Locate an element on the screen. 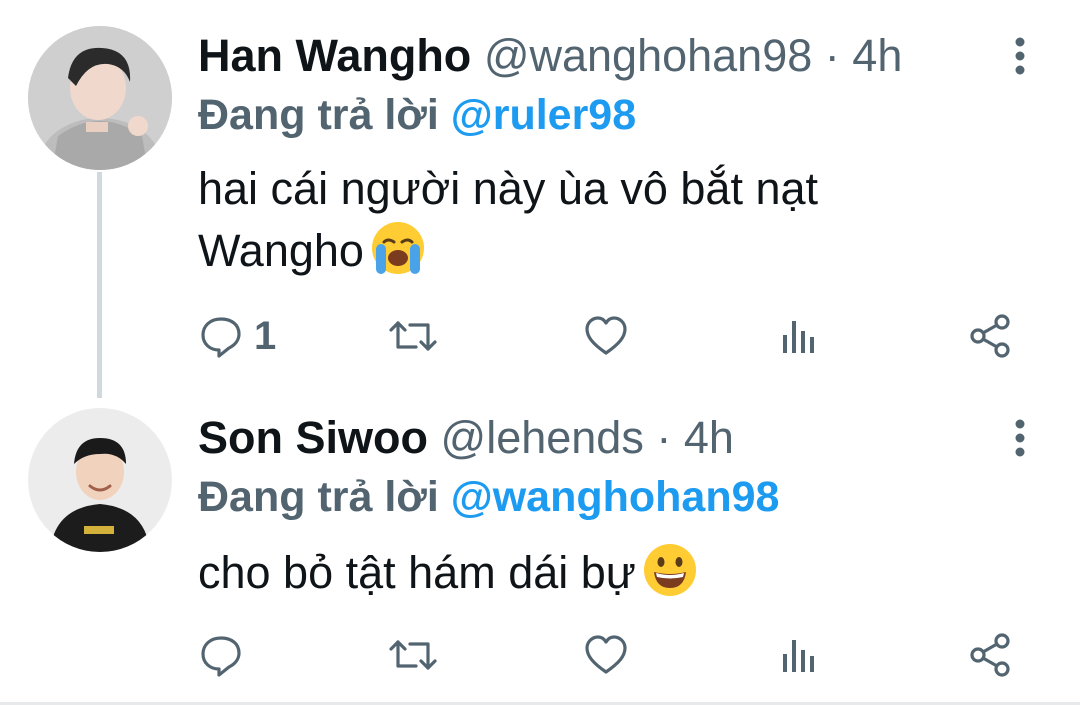  replying-to-handle: @ruler98 is located at coordinates (543, 115).